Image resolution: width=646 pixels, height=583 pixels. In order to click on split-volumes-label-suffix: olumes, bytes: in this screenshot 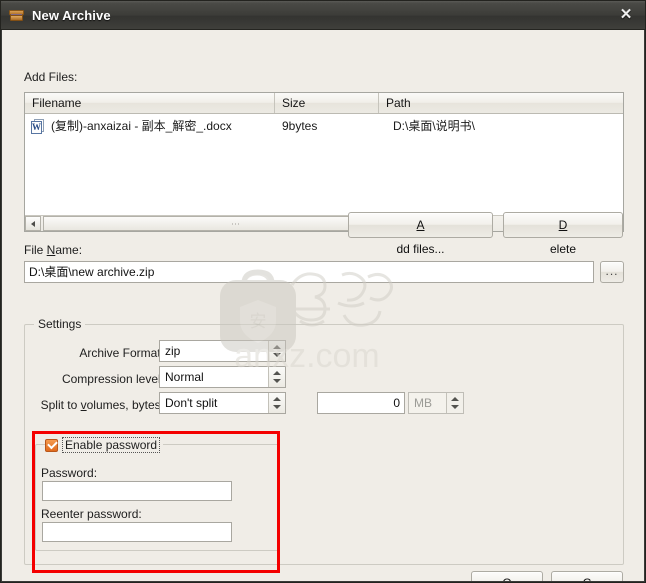, I will do `click(125, 405)`.